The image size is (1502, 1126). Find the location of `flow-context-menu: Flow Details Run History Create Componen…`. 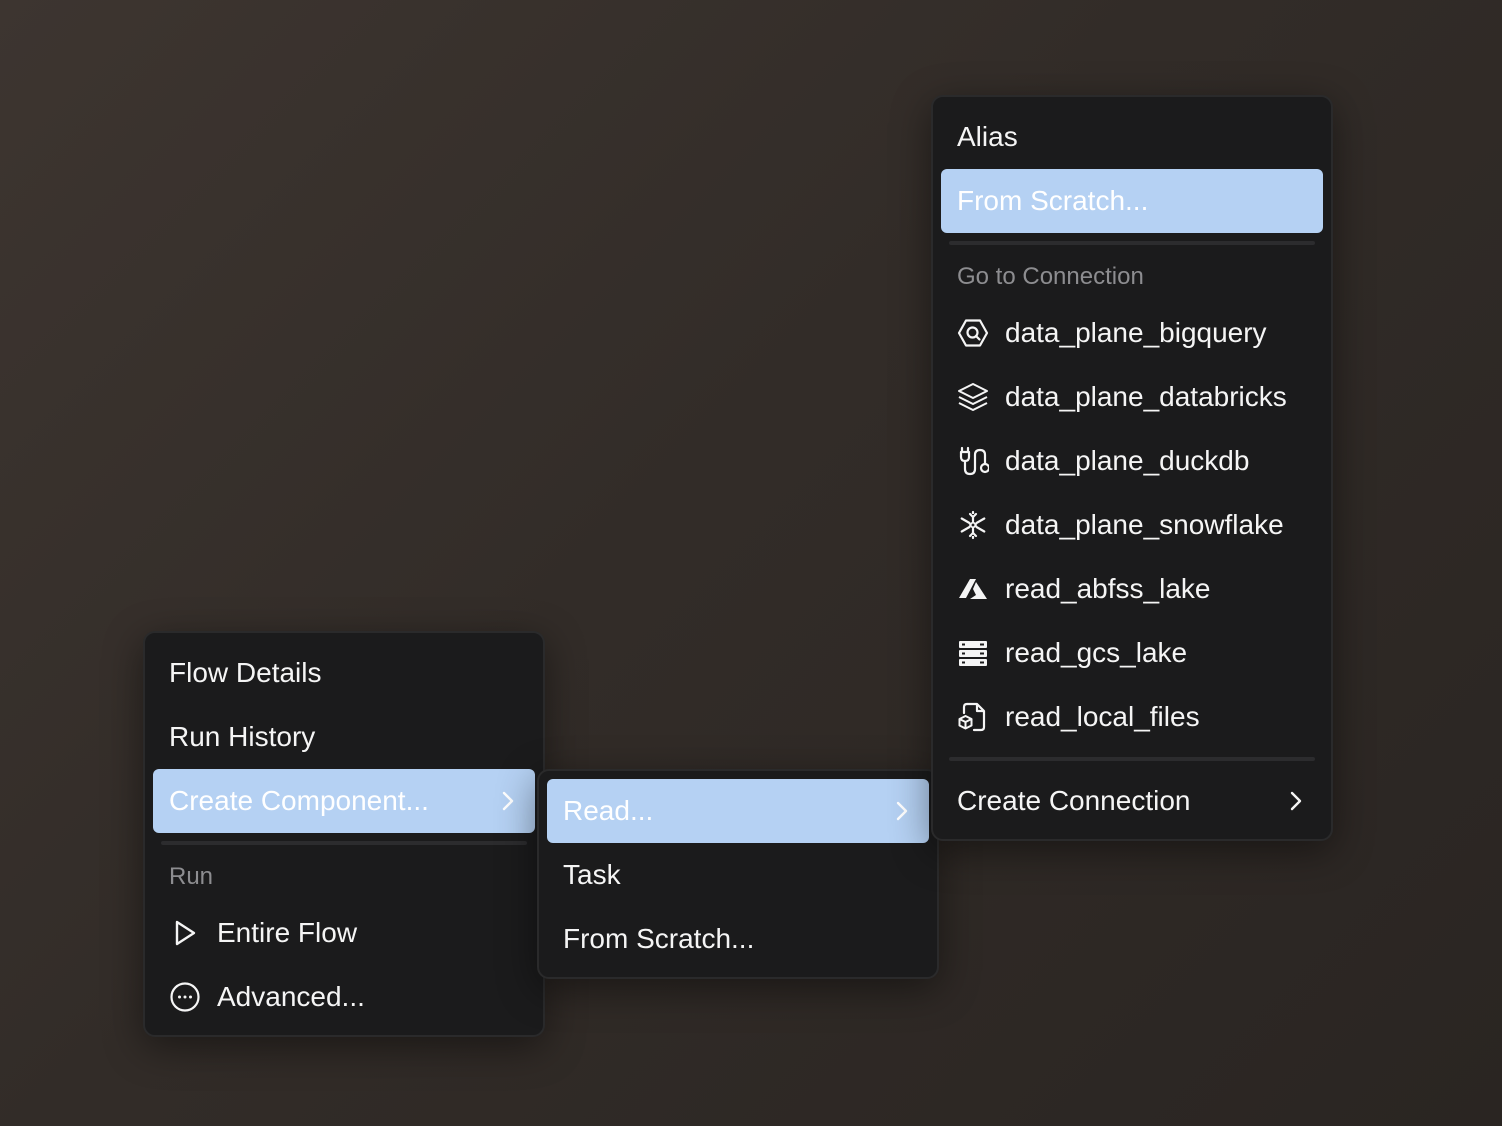

flow-context-menu: Flow Details Run History Create Componen… is located at coordinates (344, 834).